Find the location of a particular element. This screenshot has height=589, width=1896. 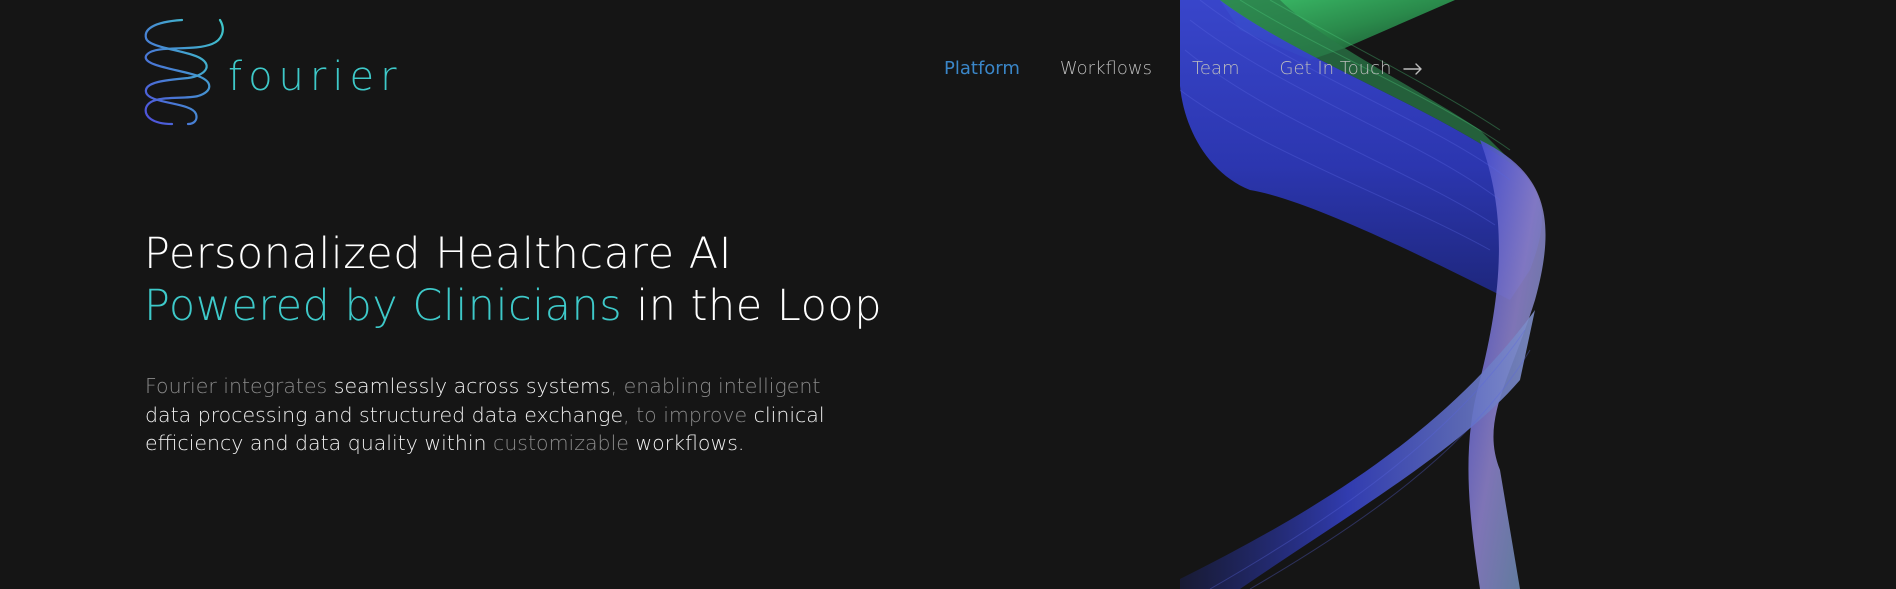

hero-text-segment: Fourier integrates is located at coordinates (239, 386).